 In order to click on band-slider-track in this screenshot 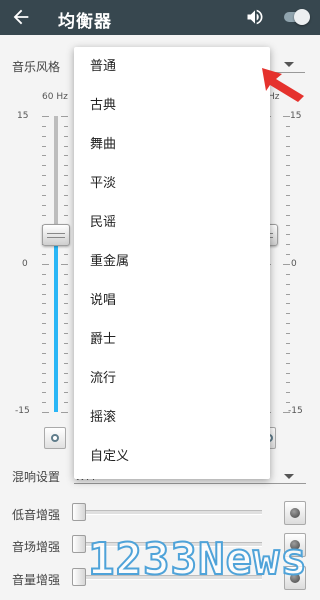, I will do `click(56, 176)`.